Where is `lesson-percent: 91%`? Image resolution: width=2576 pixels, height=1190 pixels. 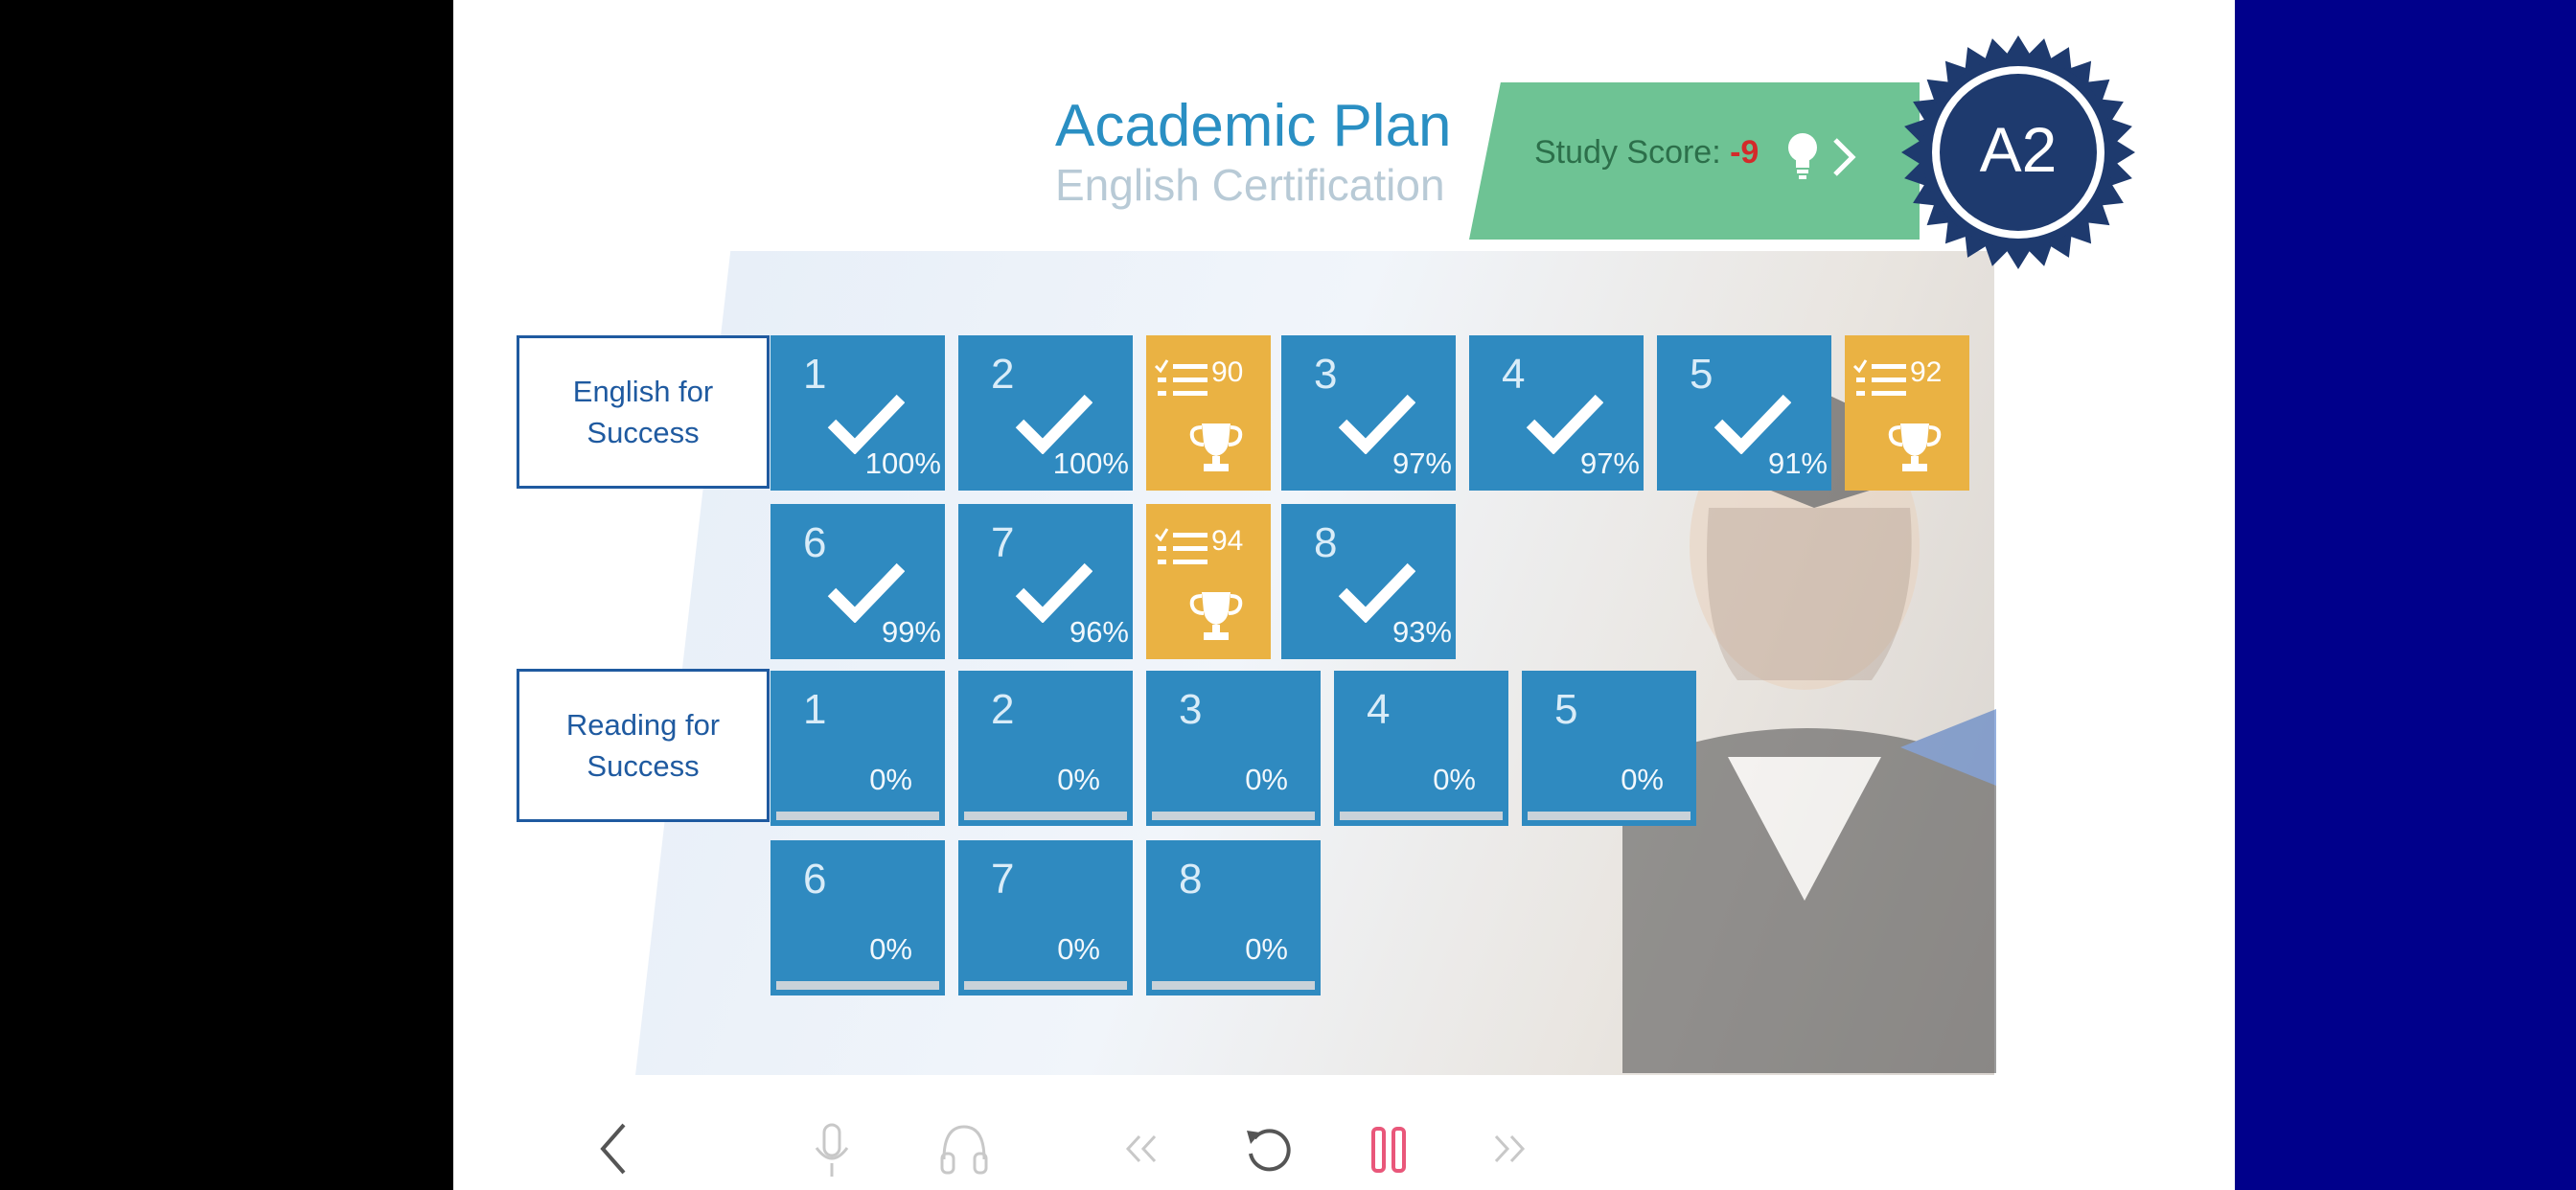 lesson-percent: 91% is located at coordinates (1797, 463).